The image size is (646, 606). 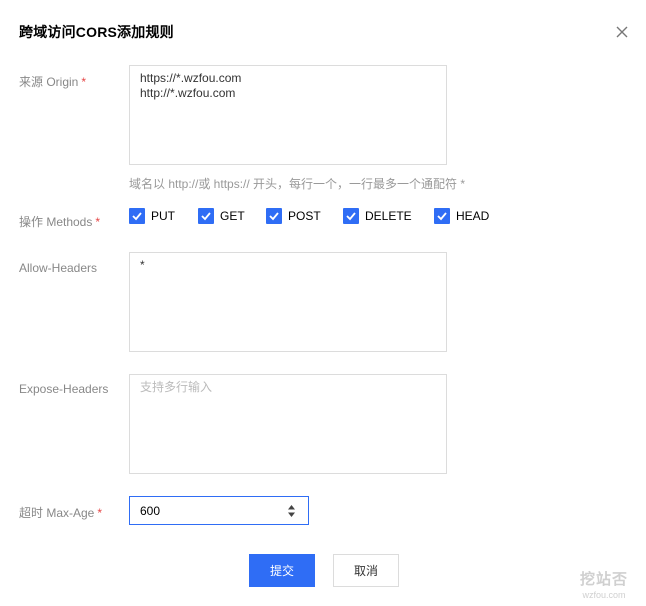 What do you see at coordinates (150, 510) in the screenshot?
I see `max-age-value: 600` at bounding box center [150, 510].